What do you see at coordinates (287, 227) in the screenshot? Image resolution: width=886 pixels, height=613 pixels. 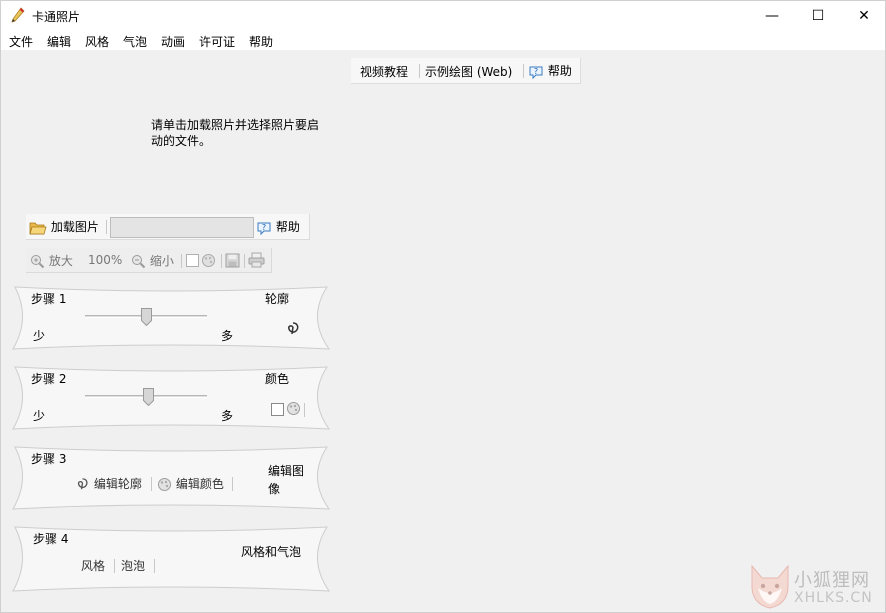 I see `load-help-label: 帮助` at bounding box center [287, 227].